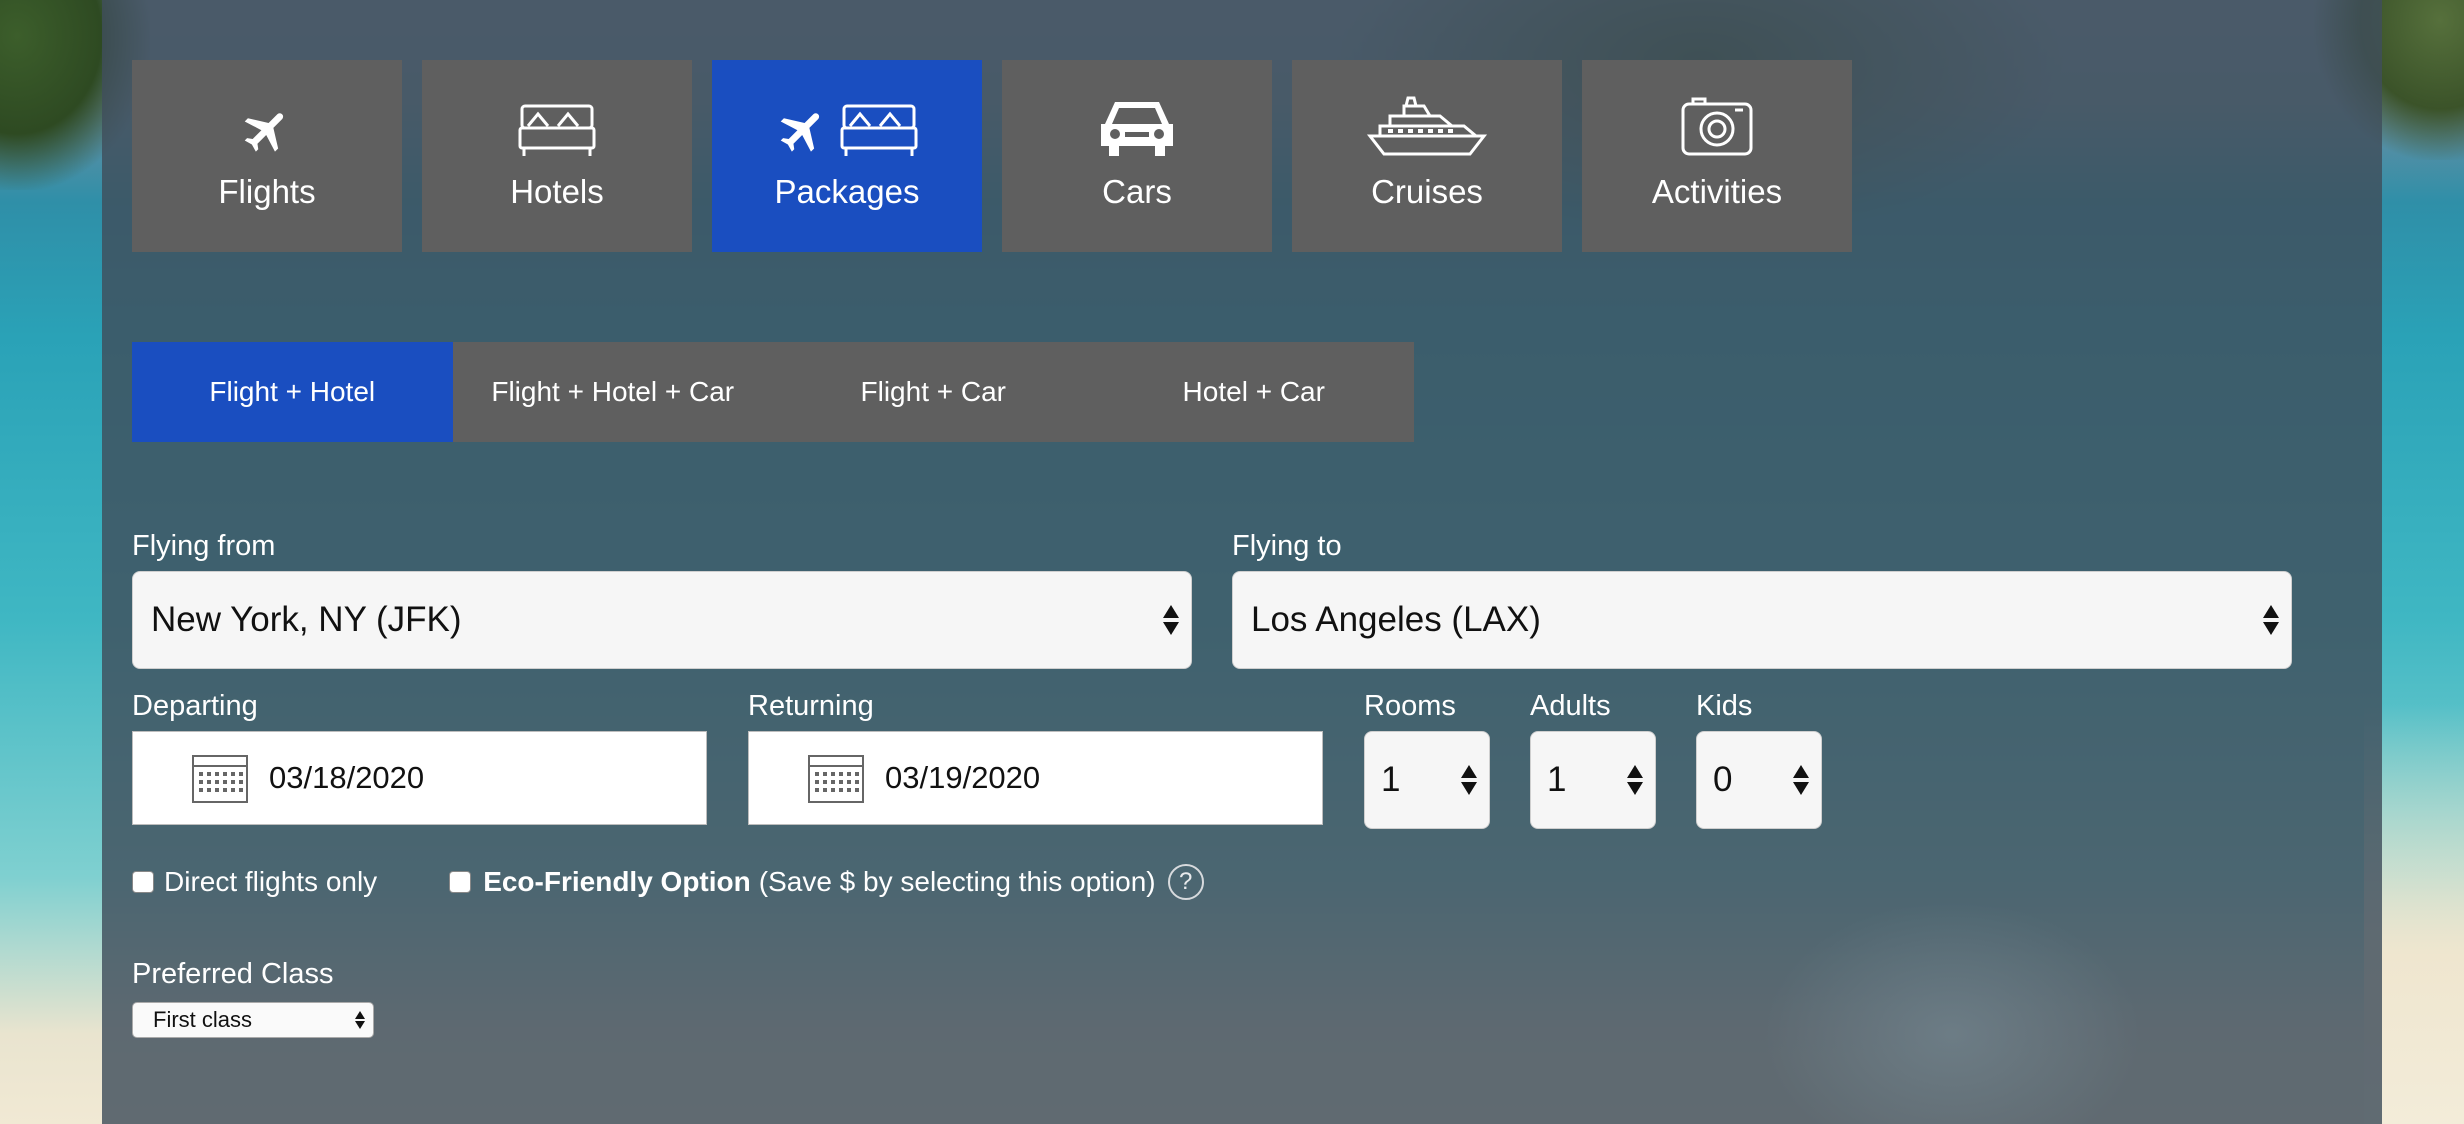 The image size is (2464, 1124). What do you see at coordinates (1759, 780) in the screenshot?
I see `kids-select: 0` at bounding box center [1759, 780].